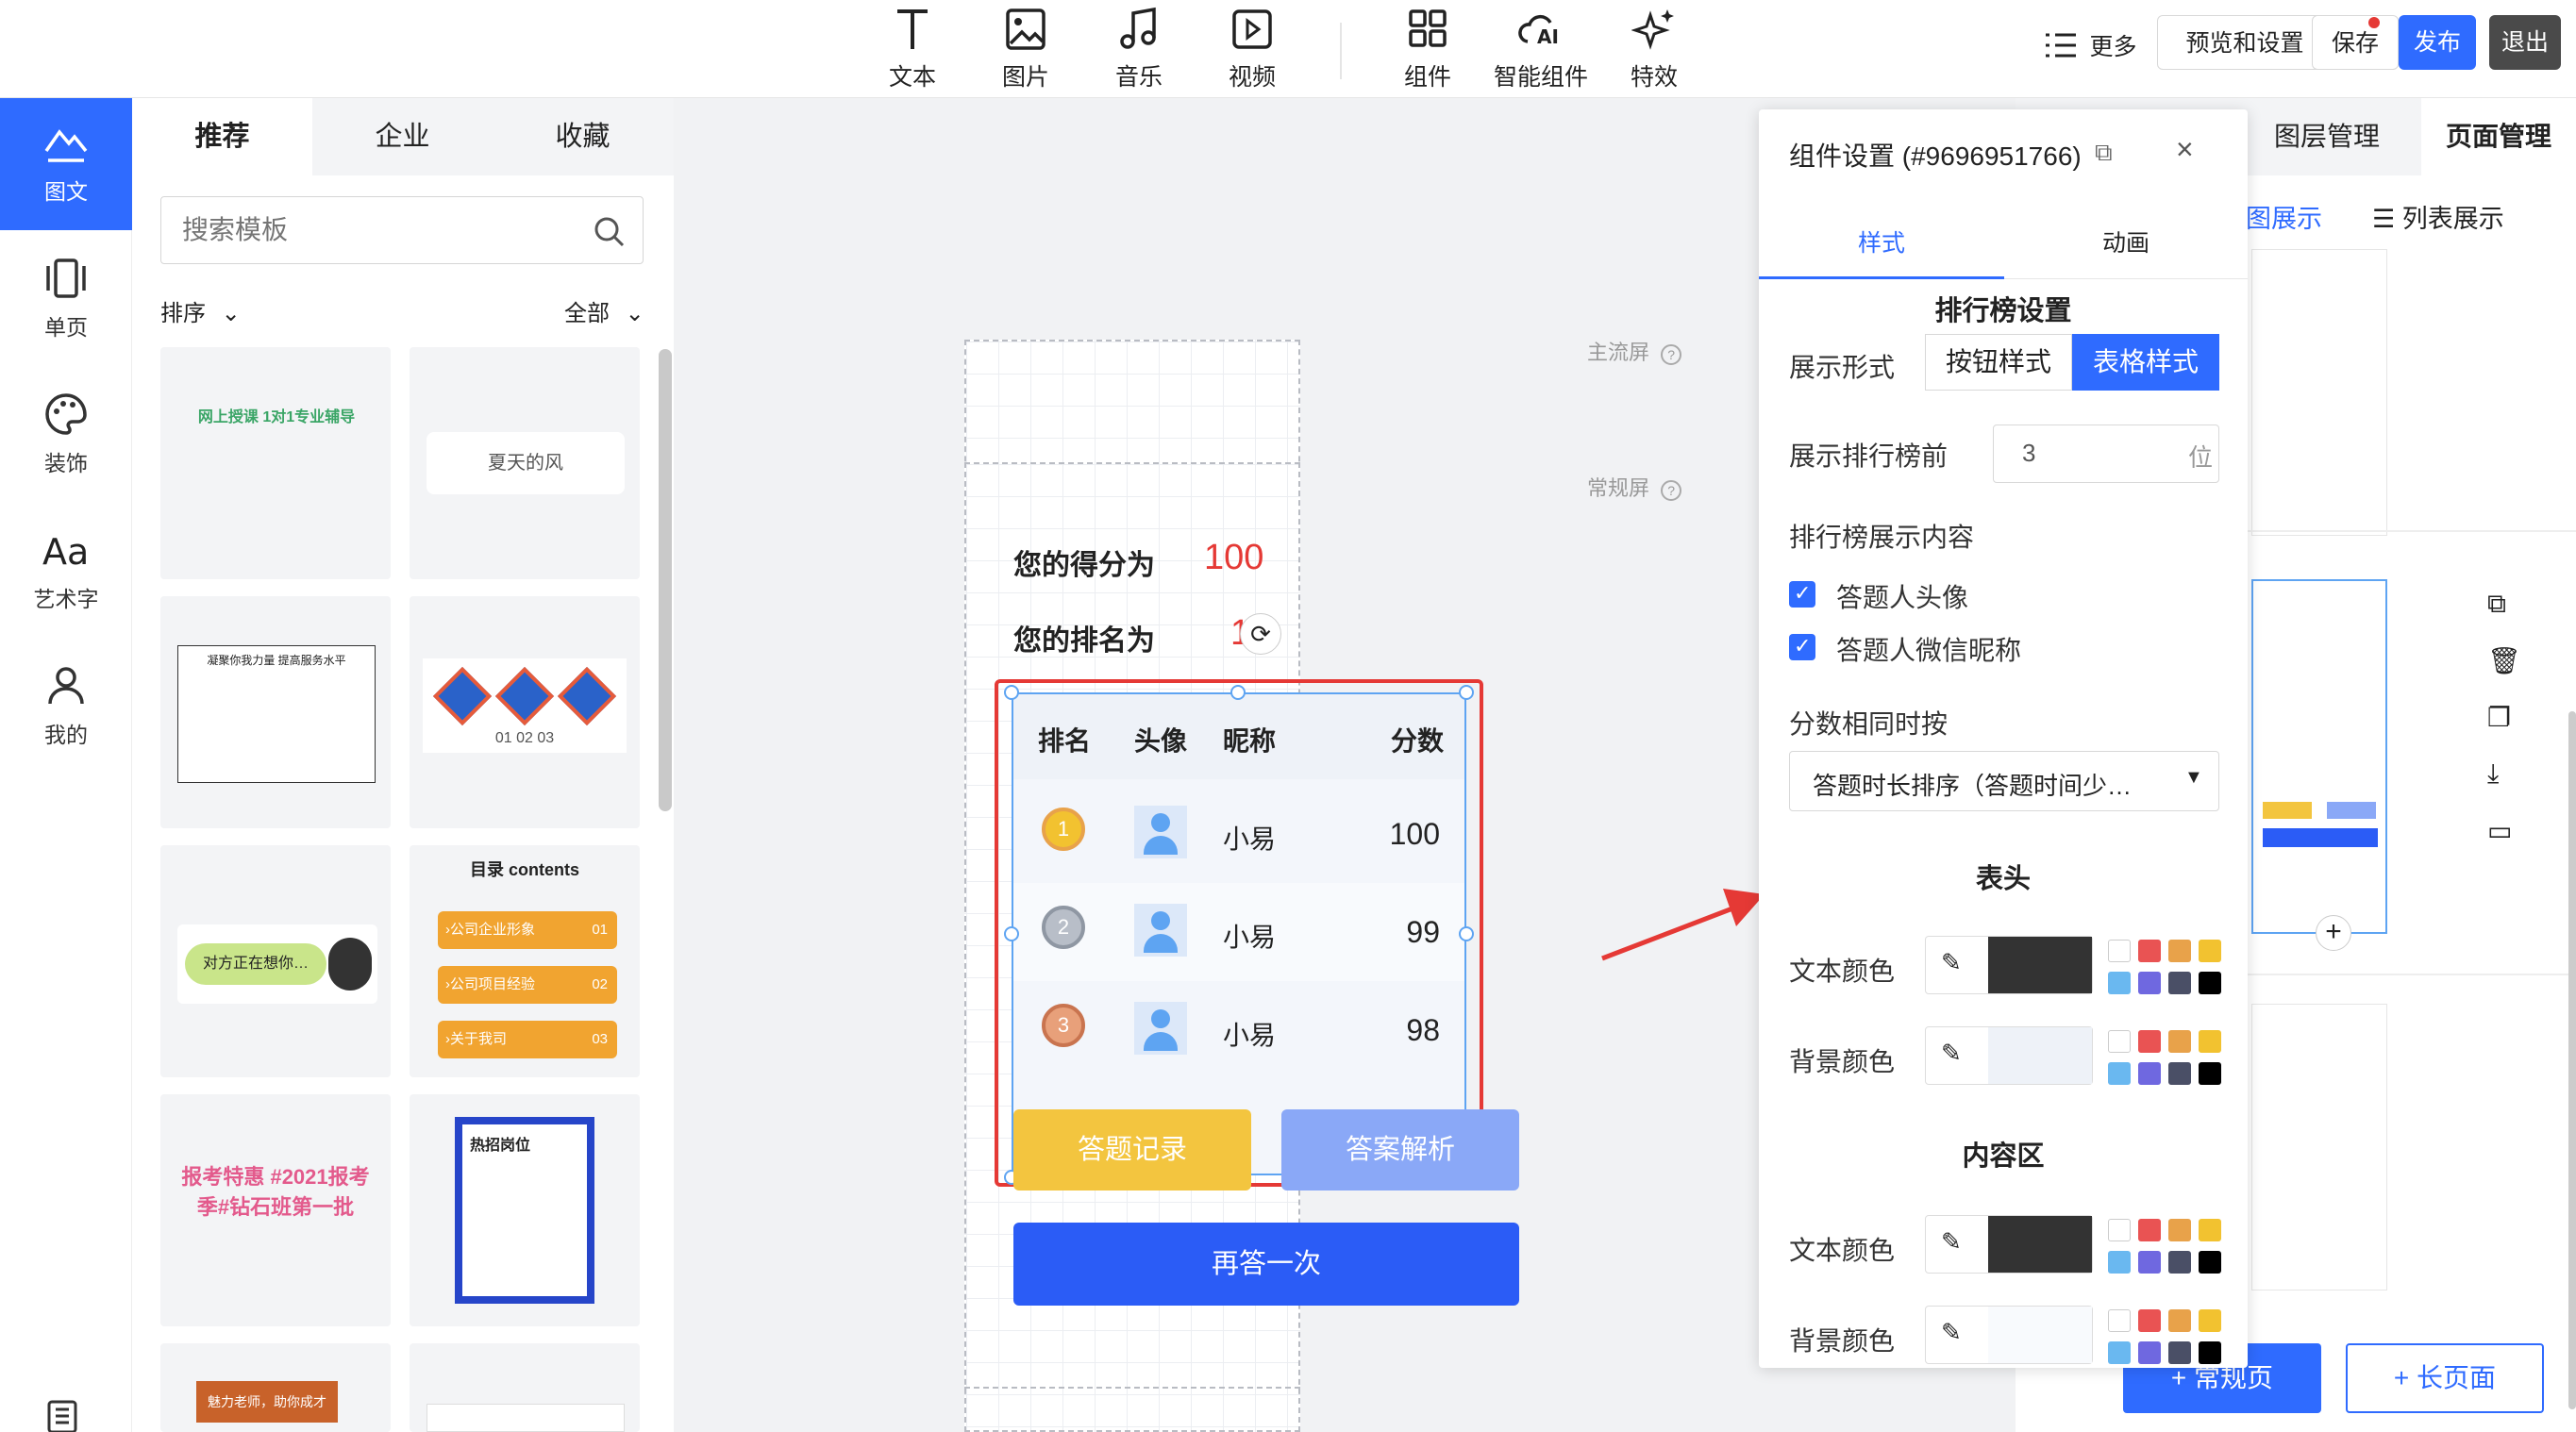  Describe the element at coordinates (525, 712) in the screenshot. I see `template-card: 01 02 03` at that location.